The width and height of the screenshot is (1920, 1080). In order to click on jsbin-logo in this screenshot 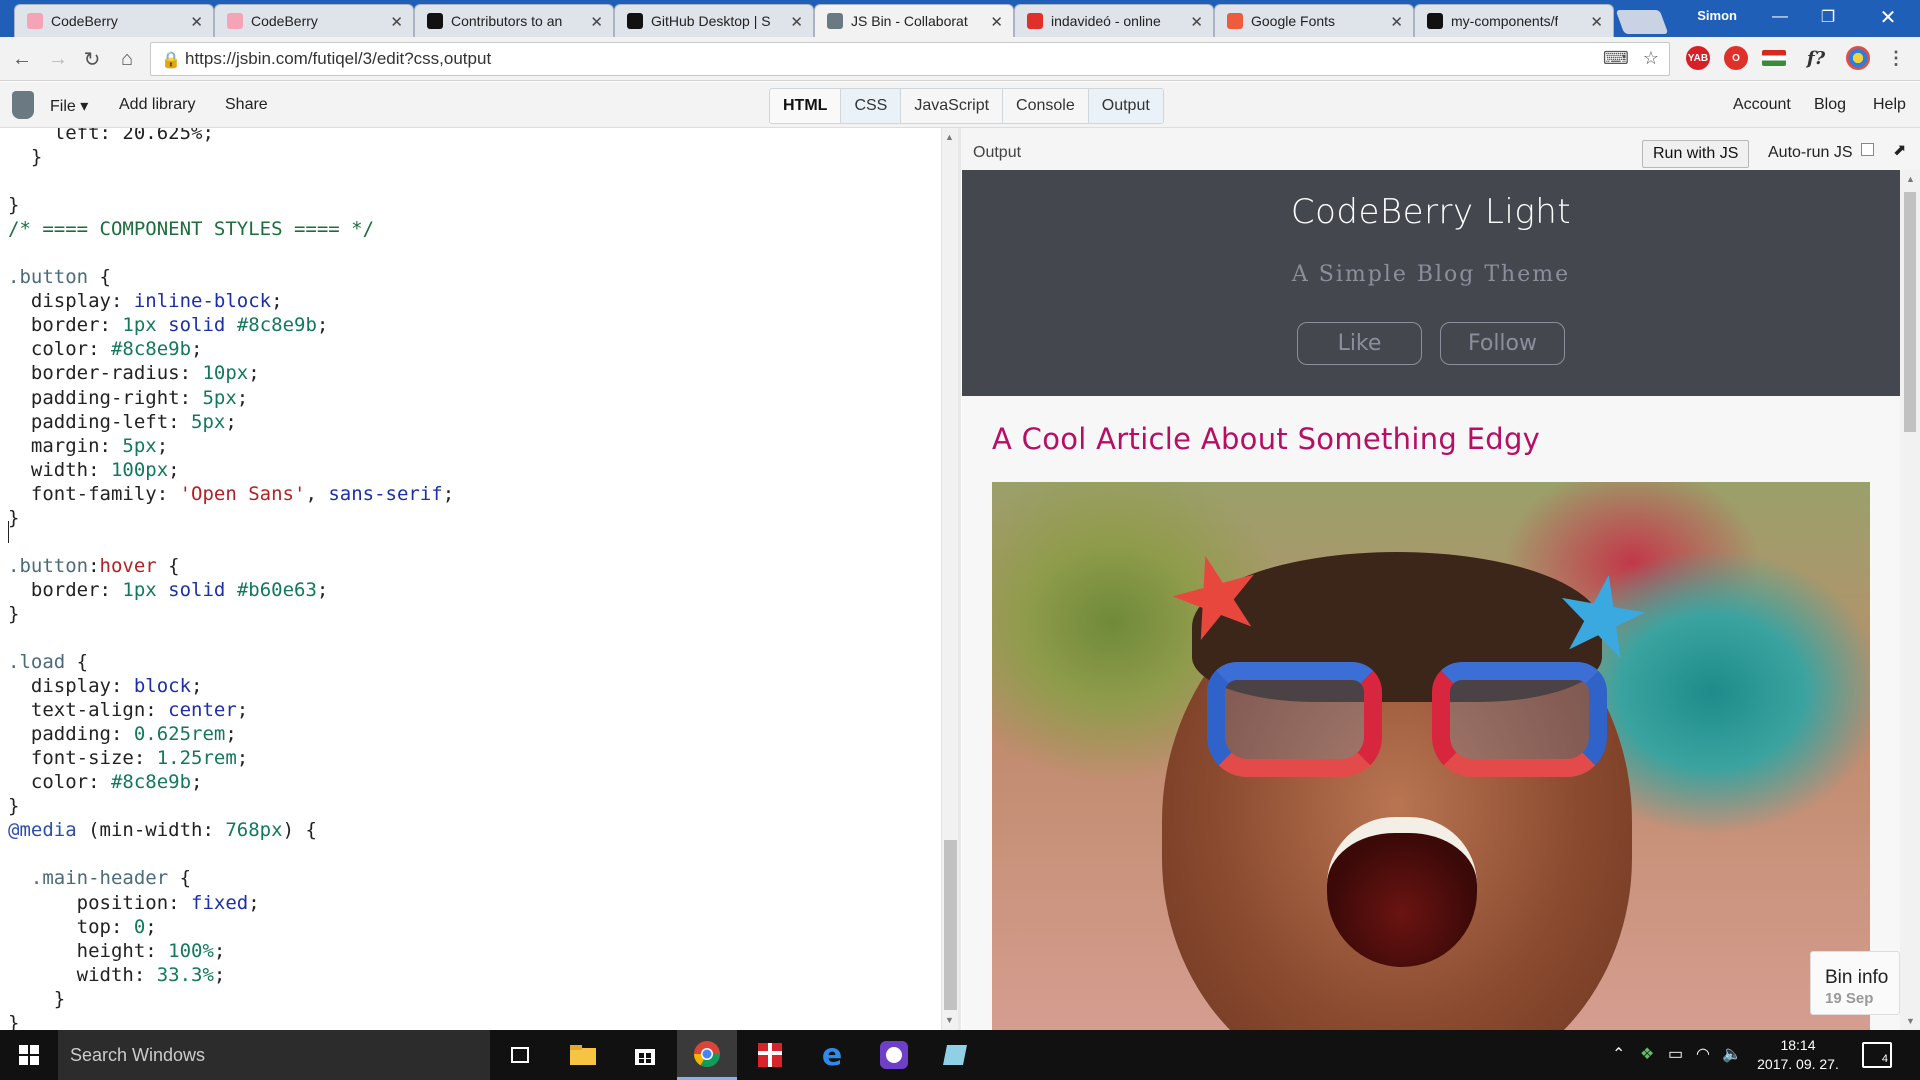, I will do `click(23, 105)`.